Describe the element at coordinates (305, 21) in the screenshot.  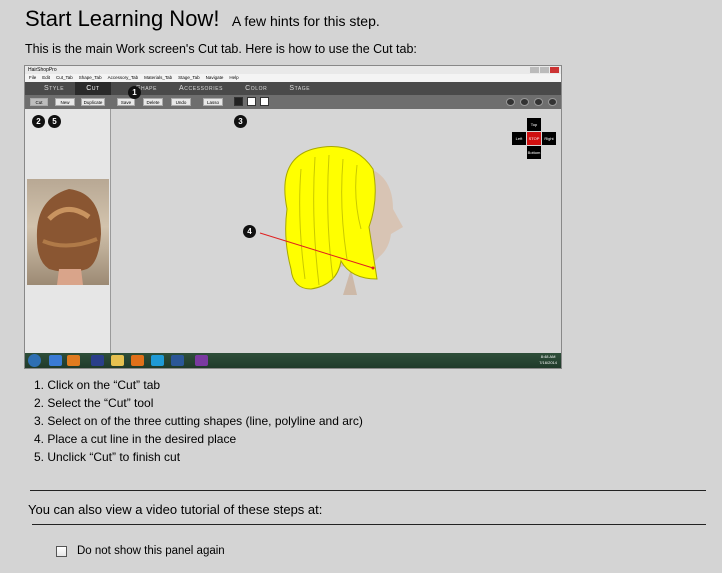
I see `page-subtitle: A few hints for this step.` at that location.